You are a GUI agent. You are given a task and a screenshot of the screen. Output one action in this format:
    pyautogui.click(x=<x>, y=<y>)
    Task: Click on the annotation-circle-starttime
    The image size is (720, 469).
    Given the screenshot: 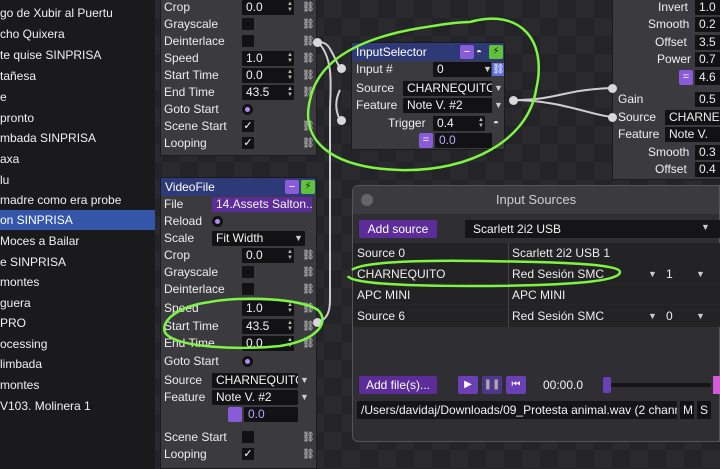 What is the action you would take?
    pyautogui.click(x=243, y=323)
    